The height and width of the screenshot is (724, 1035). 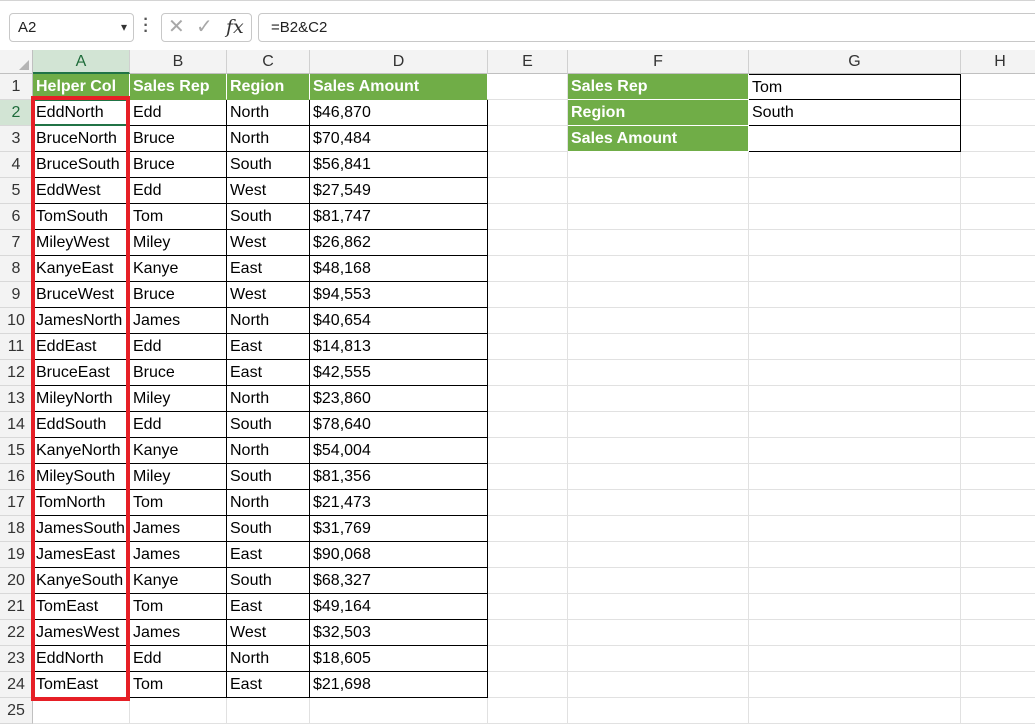 I want to click on table-cell: $23,860, so click(x=399, y=399).